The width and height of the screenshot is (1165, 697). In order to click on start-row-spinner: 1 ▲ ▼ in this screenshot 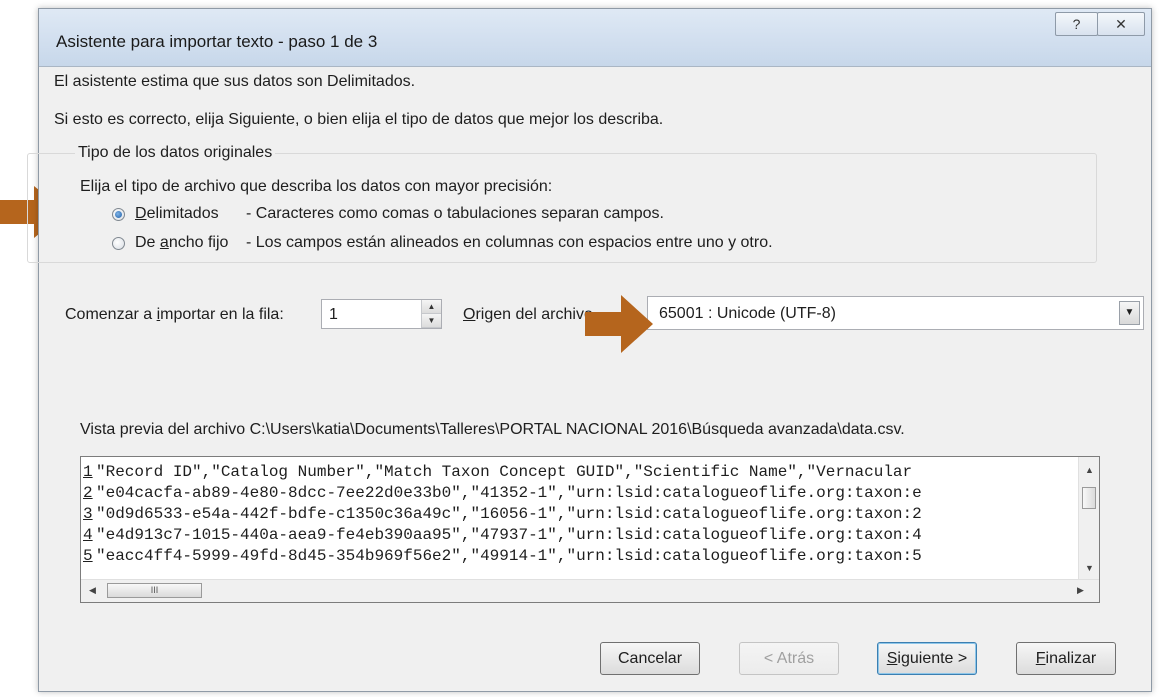, I will do `click(381, 314)`.